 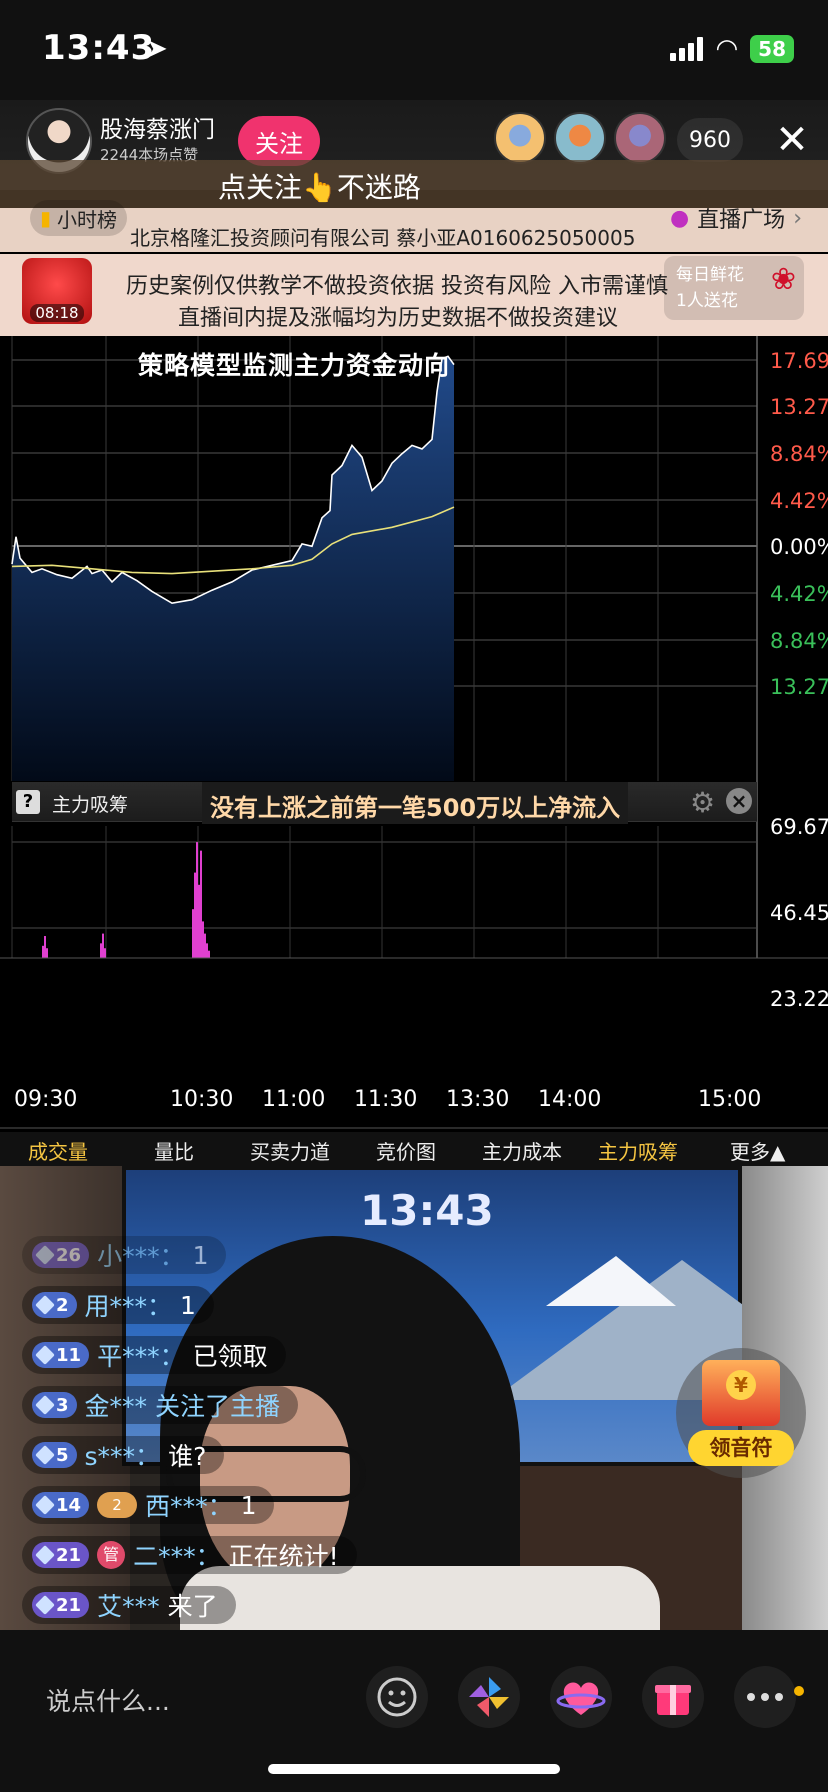 I want to click on streamer-shirt, so click(x=420, y=1598).